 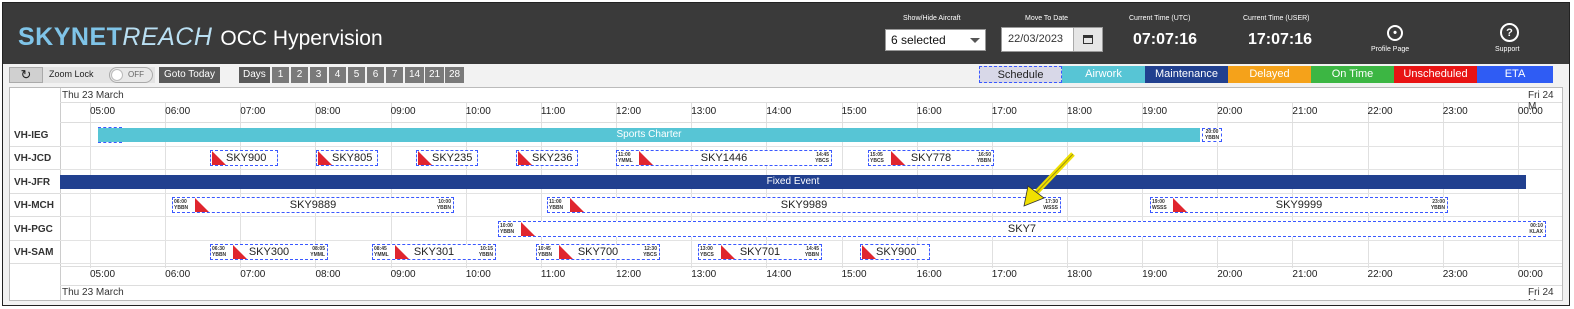 What do you see at coordinates (1036, 39) in the screenshot?
I see `move-to-date-value: 22/03/2023` at bounding box center [1036, 39].